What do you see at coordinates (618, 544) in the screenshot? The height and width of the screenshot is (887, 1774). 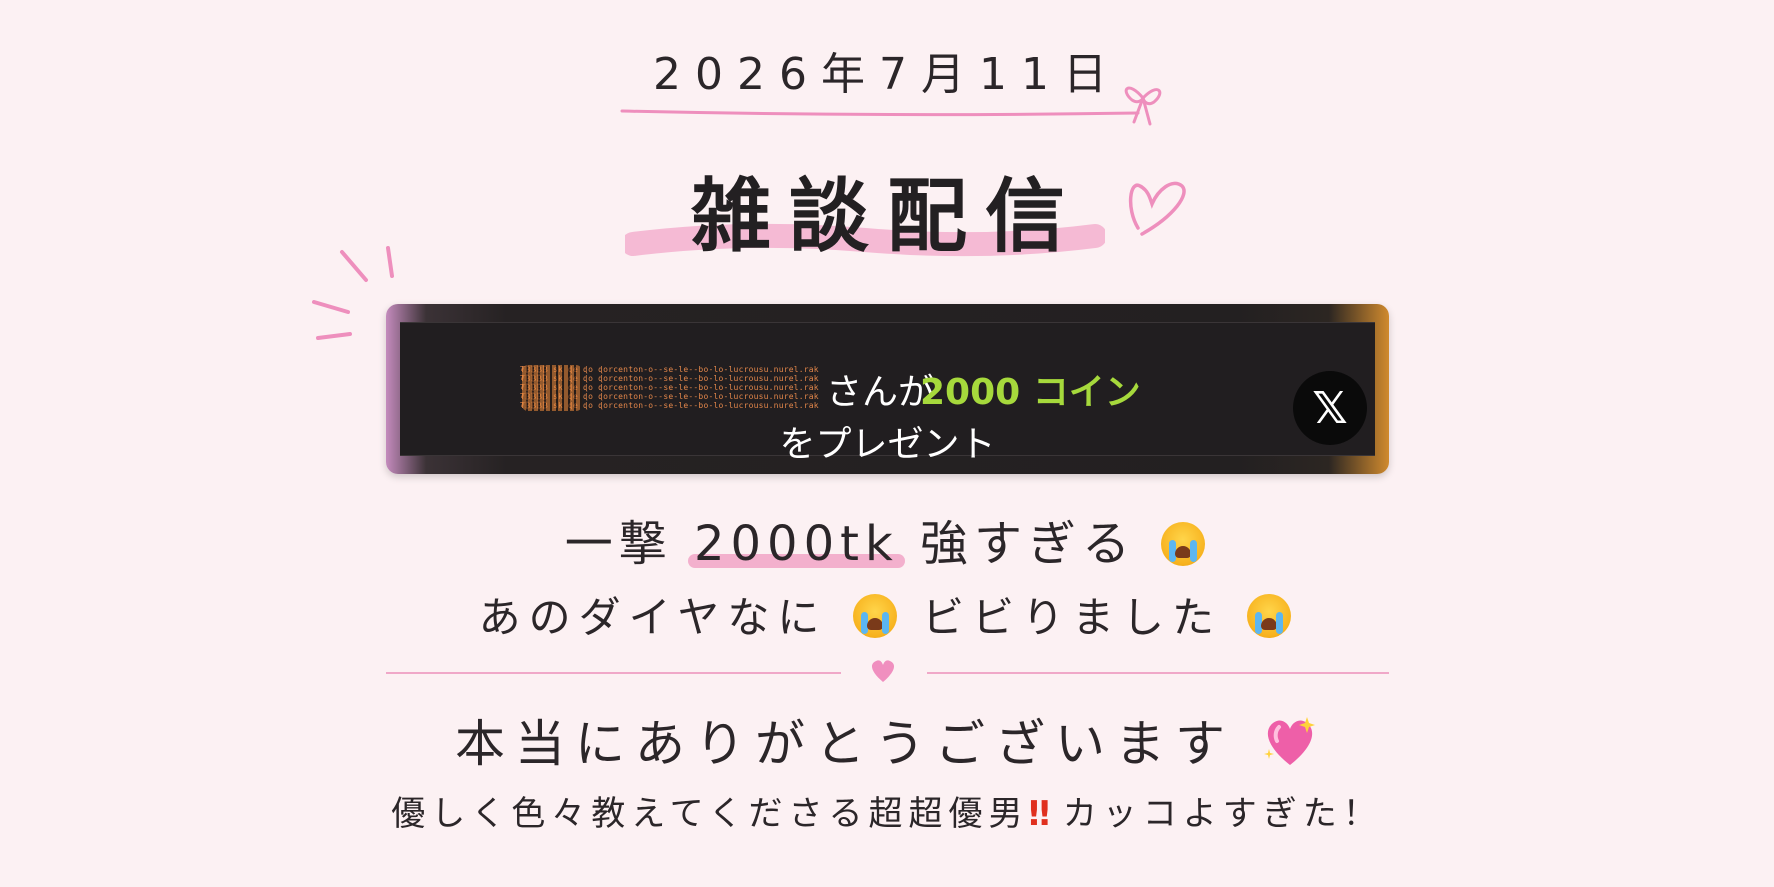 I see `line1-pre: 一撃` at bounding box center [618, 544].